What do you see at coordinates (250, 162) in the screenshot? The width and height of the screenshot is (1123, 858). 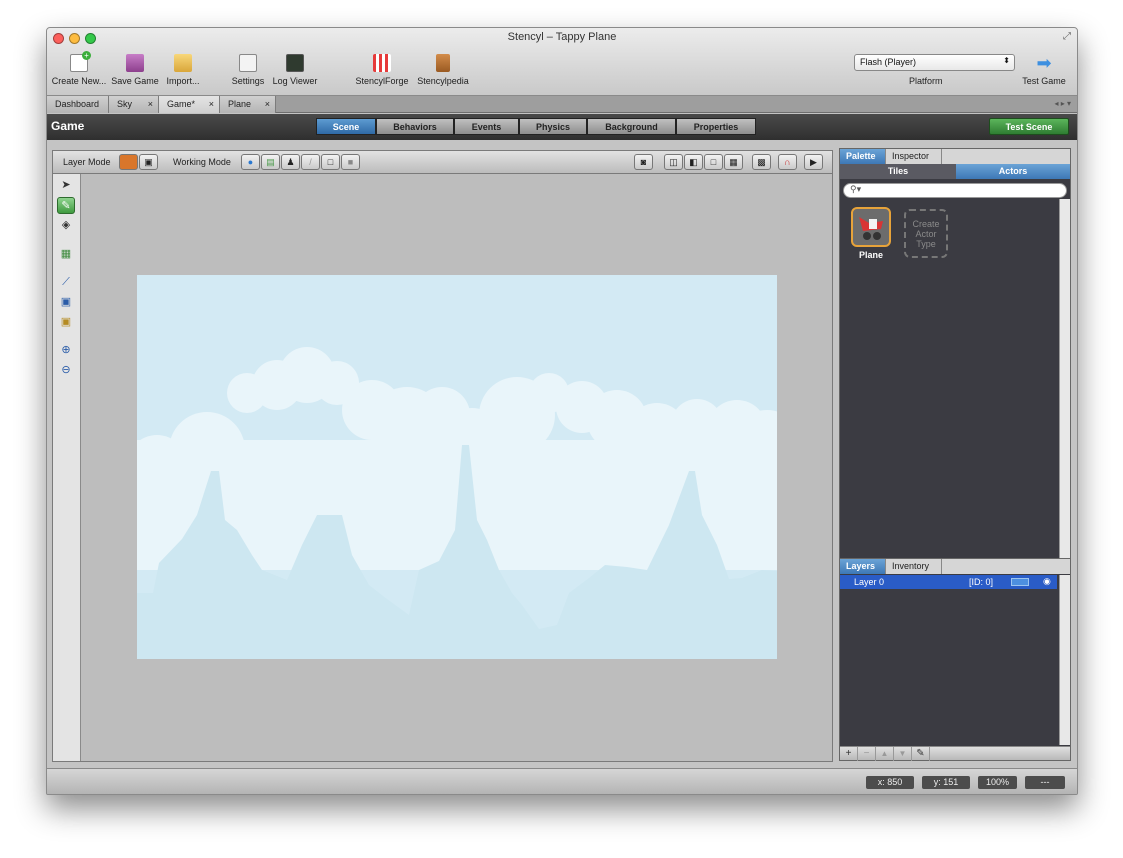 I see `globe-icon: ●` at bounding box center [250, 162].